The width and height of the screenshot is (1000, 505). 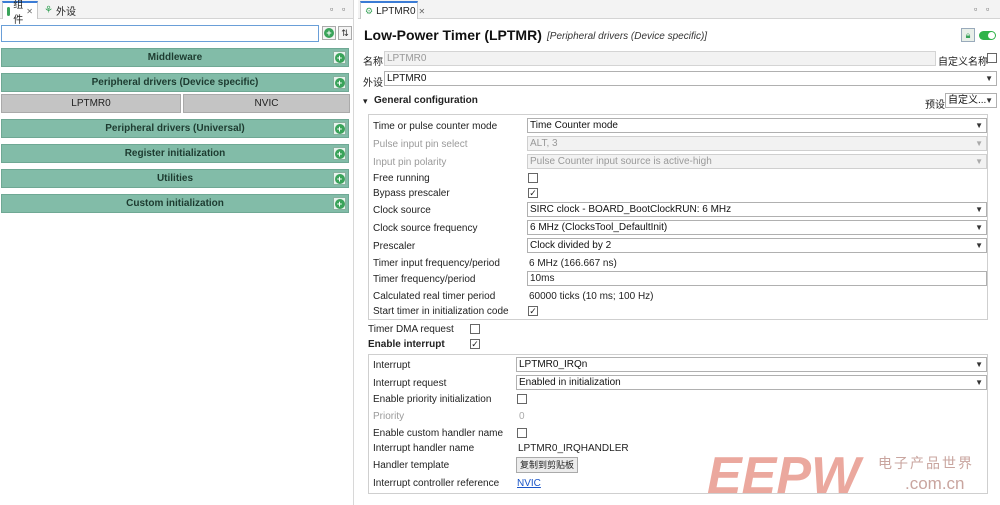 I want to click on add-component-button: +, so click(x=329, y=33).